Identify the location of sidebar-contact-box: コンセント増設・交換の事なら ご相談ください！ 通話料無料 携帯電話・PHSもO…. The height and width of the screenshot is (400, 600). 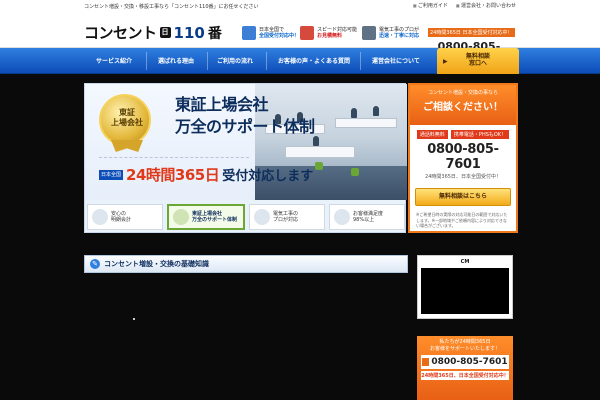
(463, 158).